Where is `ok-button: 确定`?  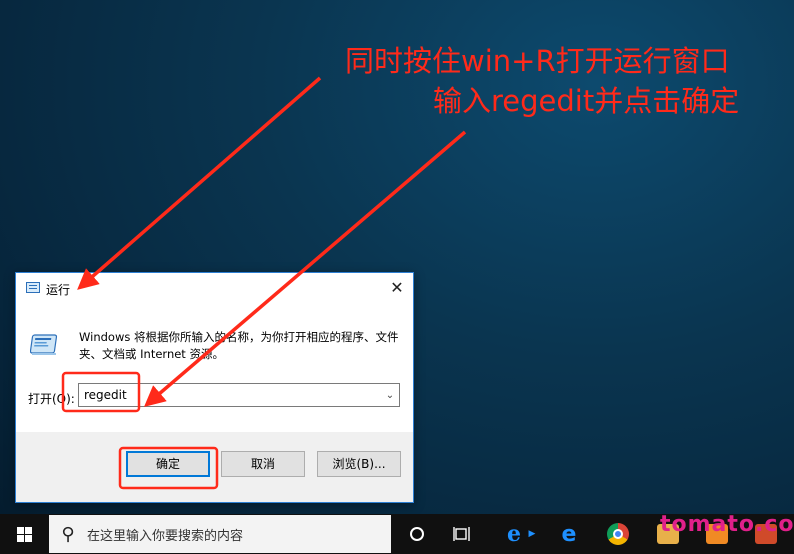 ok-button: 确定 is located at coordinates (168, 464).